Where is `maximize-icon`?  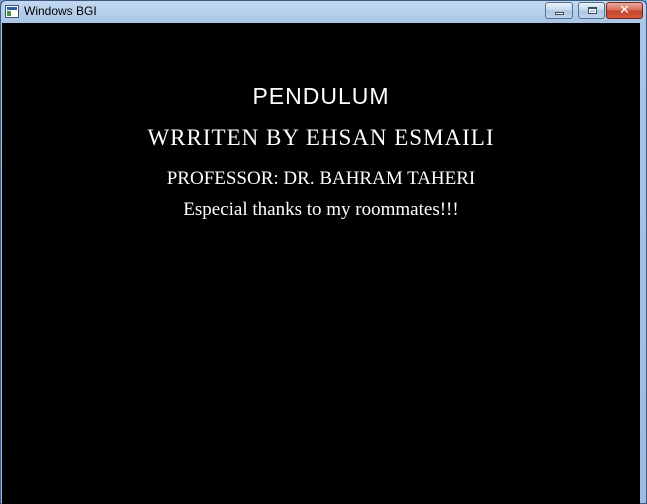 maximize-icon is located at coordinates (592, 10).